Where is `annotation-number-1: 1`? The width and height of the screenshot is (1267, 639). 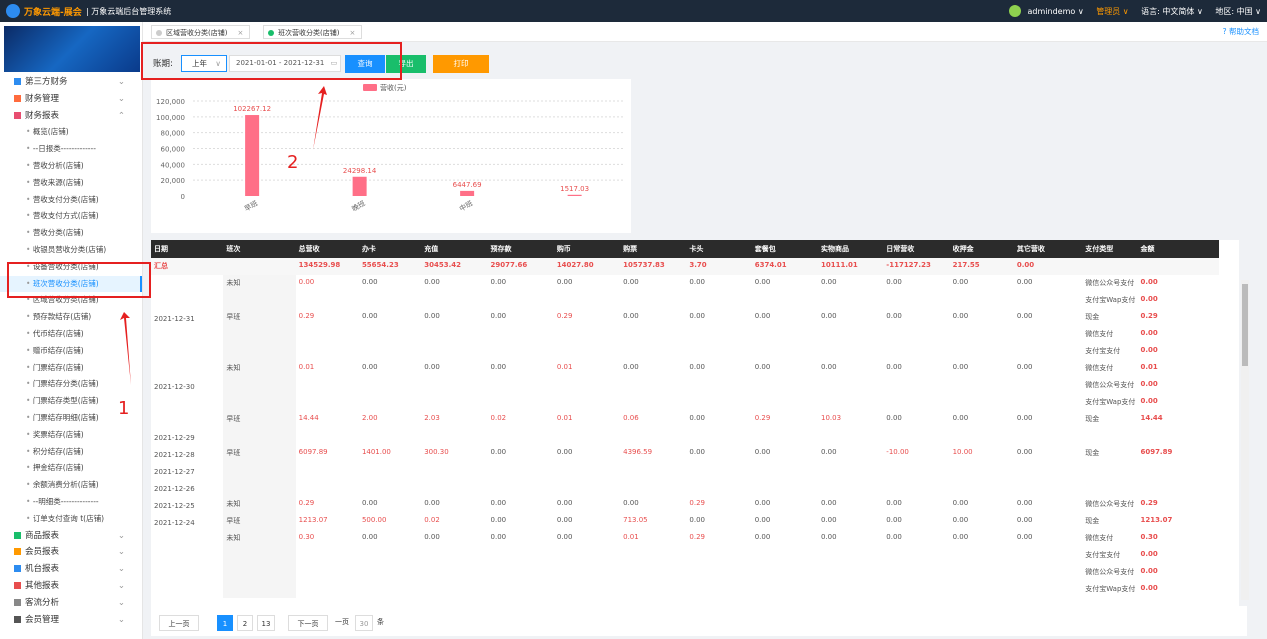
annotation-number-1: 1 is located at coordinates (124, 408).